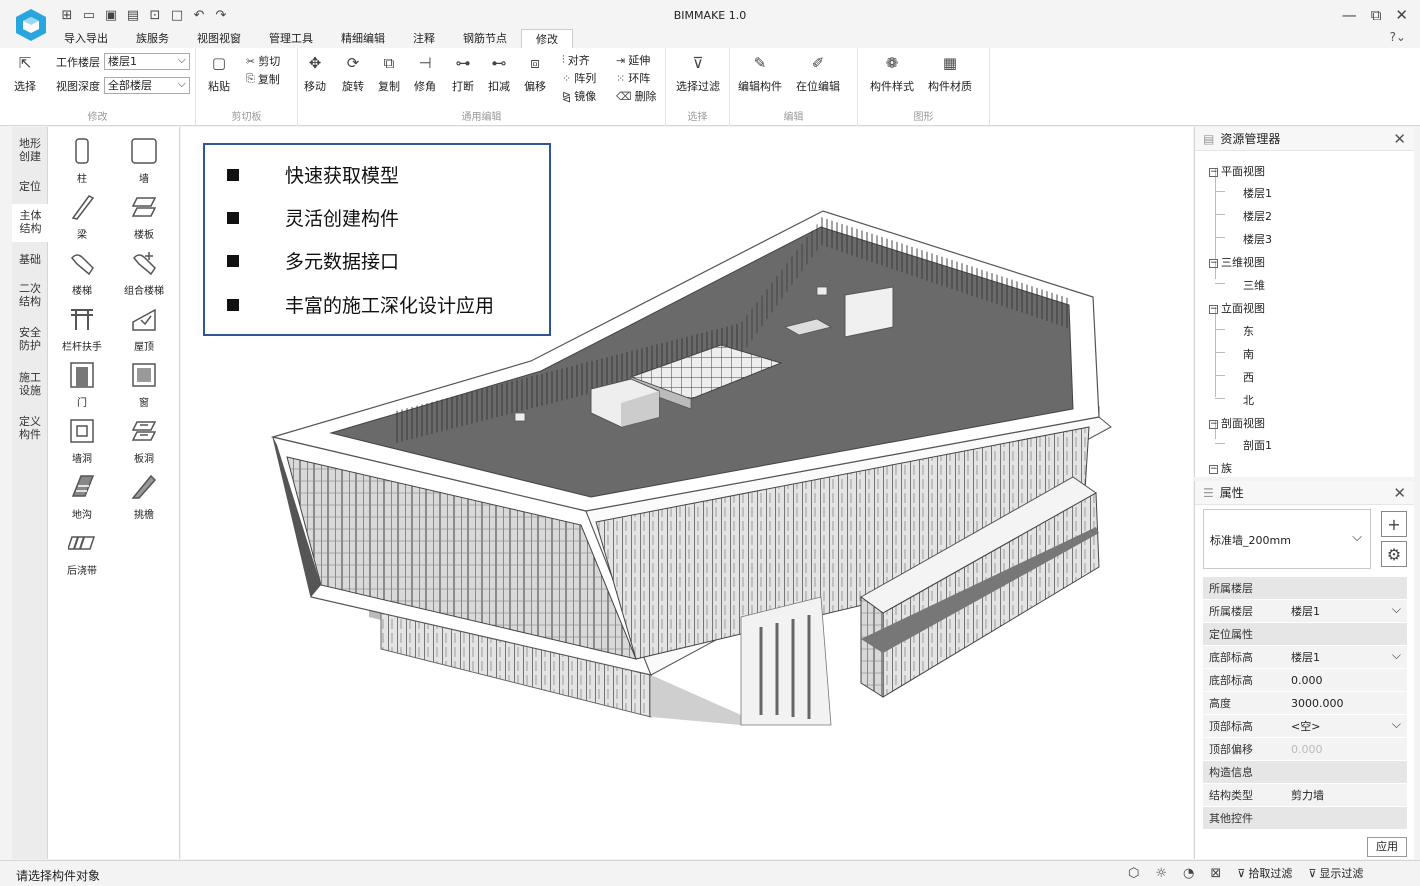 Image resolution: width=1420 pixels, height=886 pixels. What do you see at coordinates (263, 79) in the screenshot?
I see `copy-button: ⎘ 复制` at bounding box center [263, 79].